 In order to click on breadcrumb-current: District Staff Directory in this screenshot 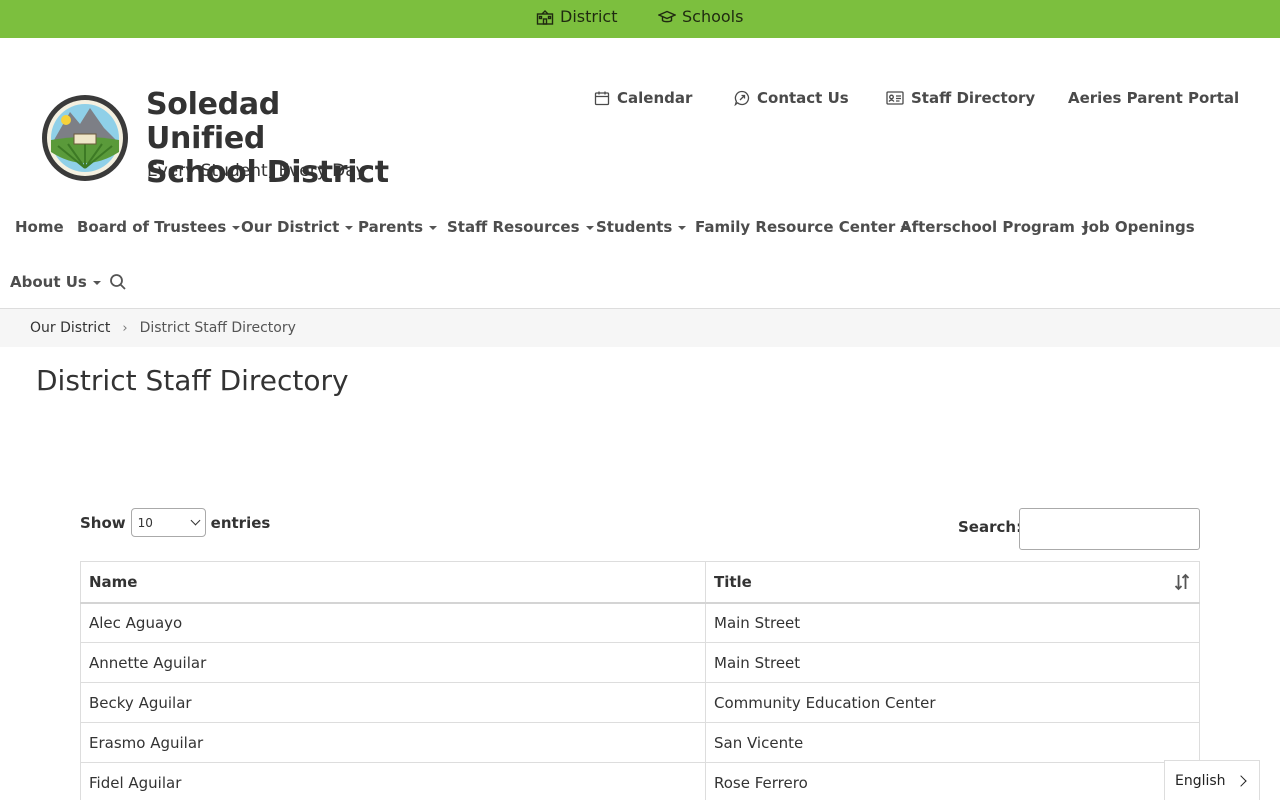, I will do `click(217, 328)`.